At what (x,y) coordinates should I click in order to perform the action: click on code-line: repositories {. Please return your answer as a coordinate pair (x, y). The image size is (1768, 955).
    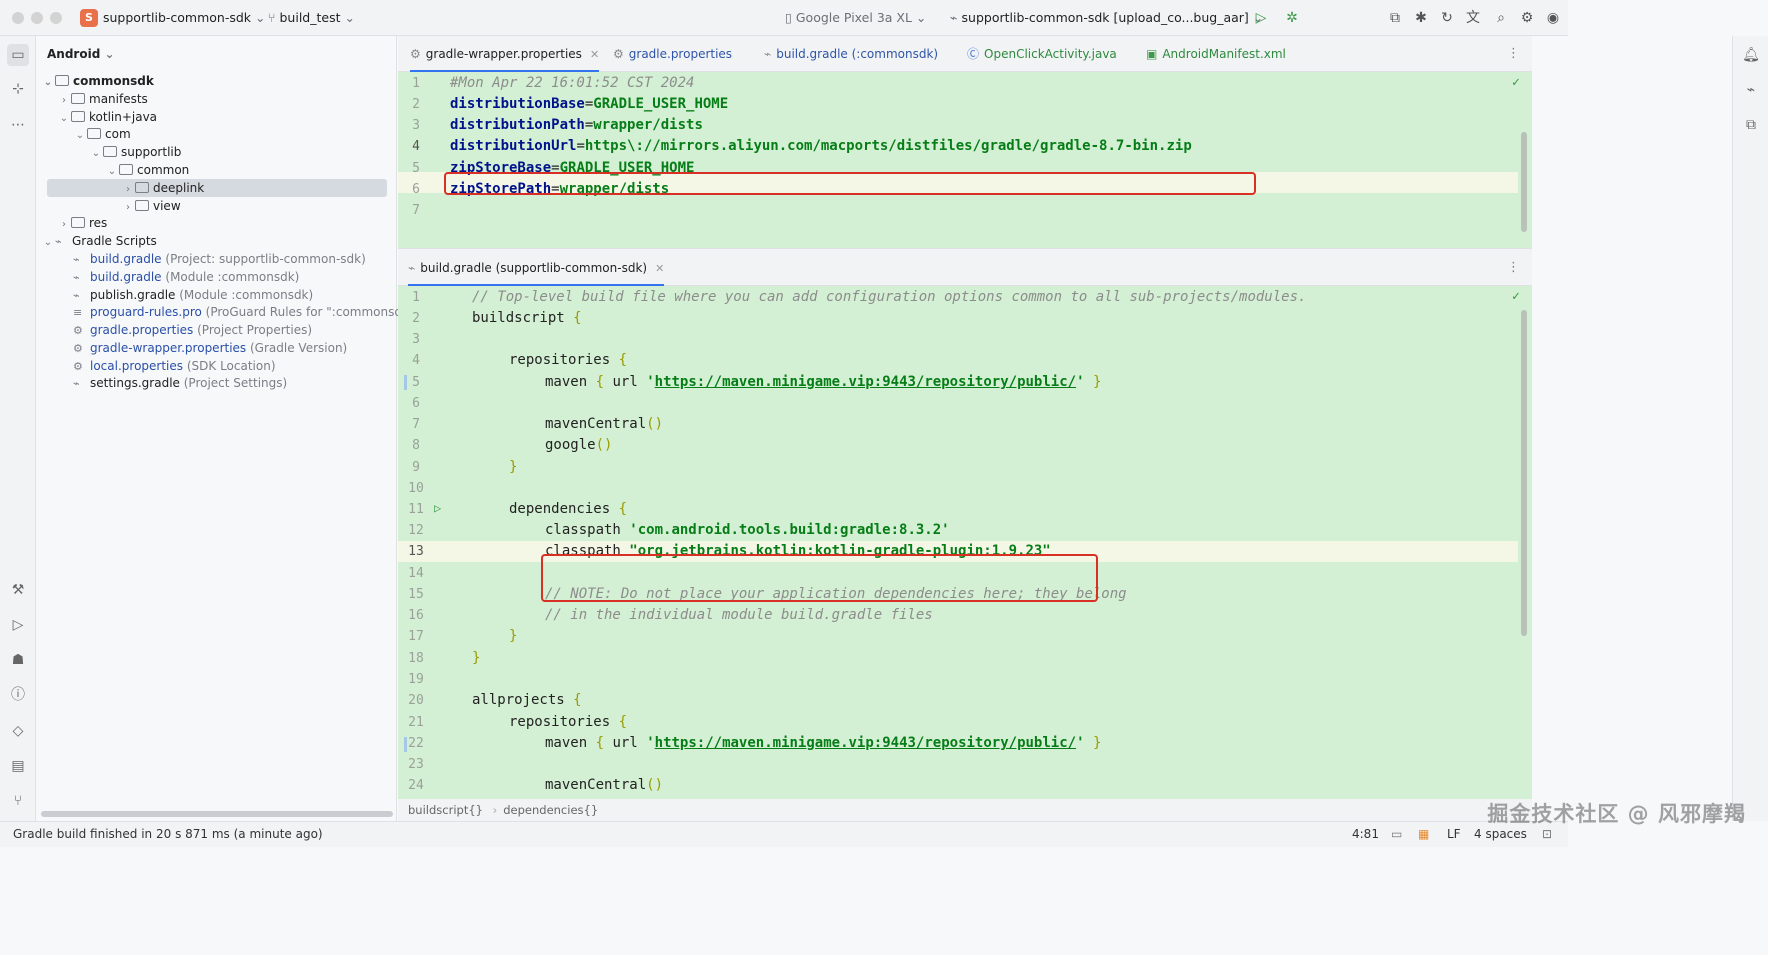
    Looking at the image, I should click on (568, 360).